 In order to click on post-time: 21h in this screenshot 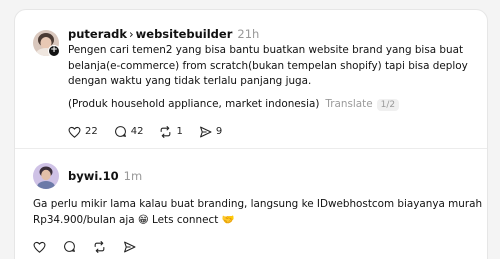, I will do `click(248, 34)`.